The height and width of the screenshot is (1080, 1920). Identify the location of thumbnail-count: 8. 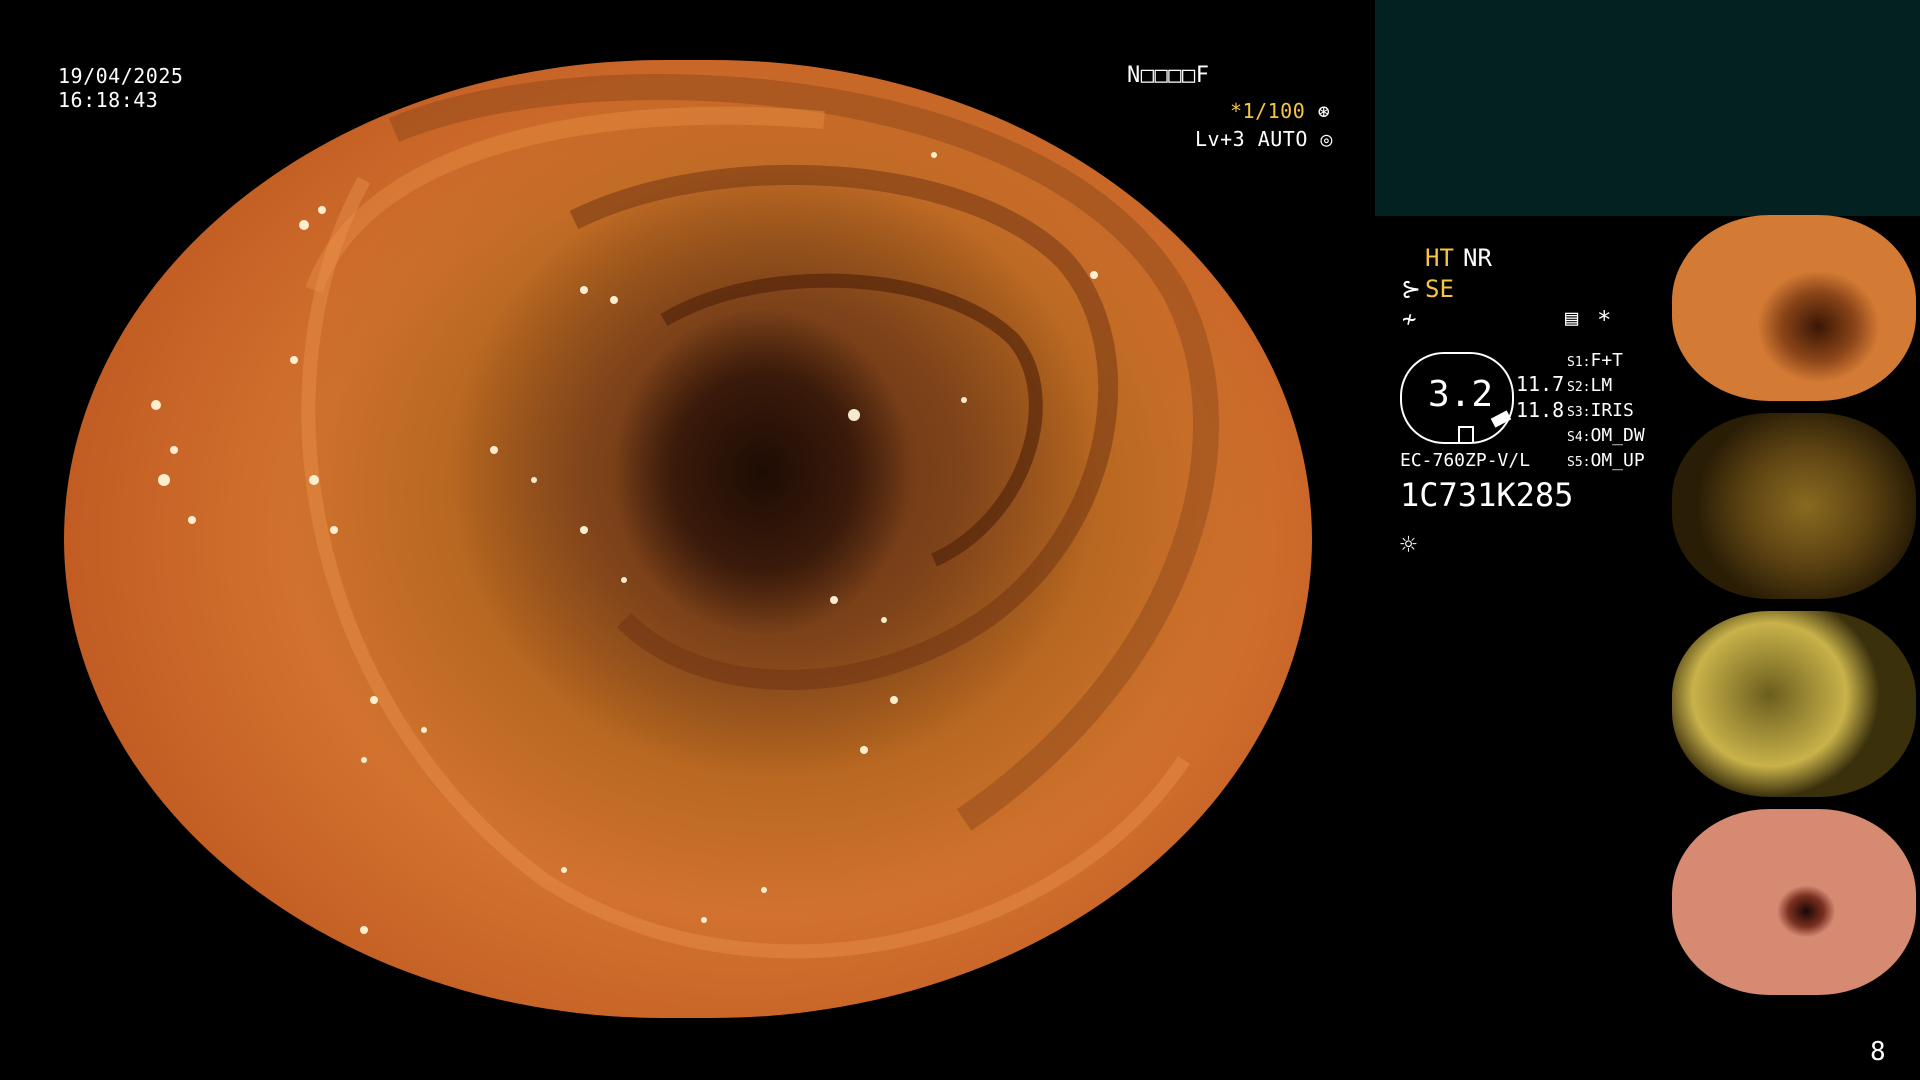
(1878, 1052).